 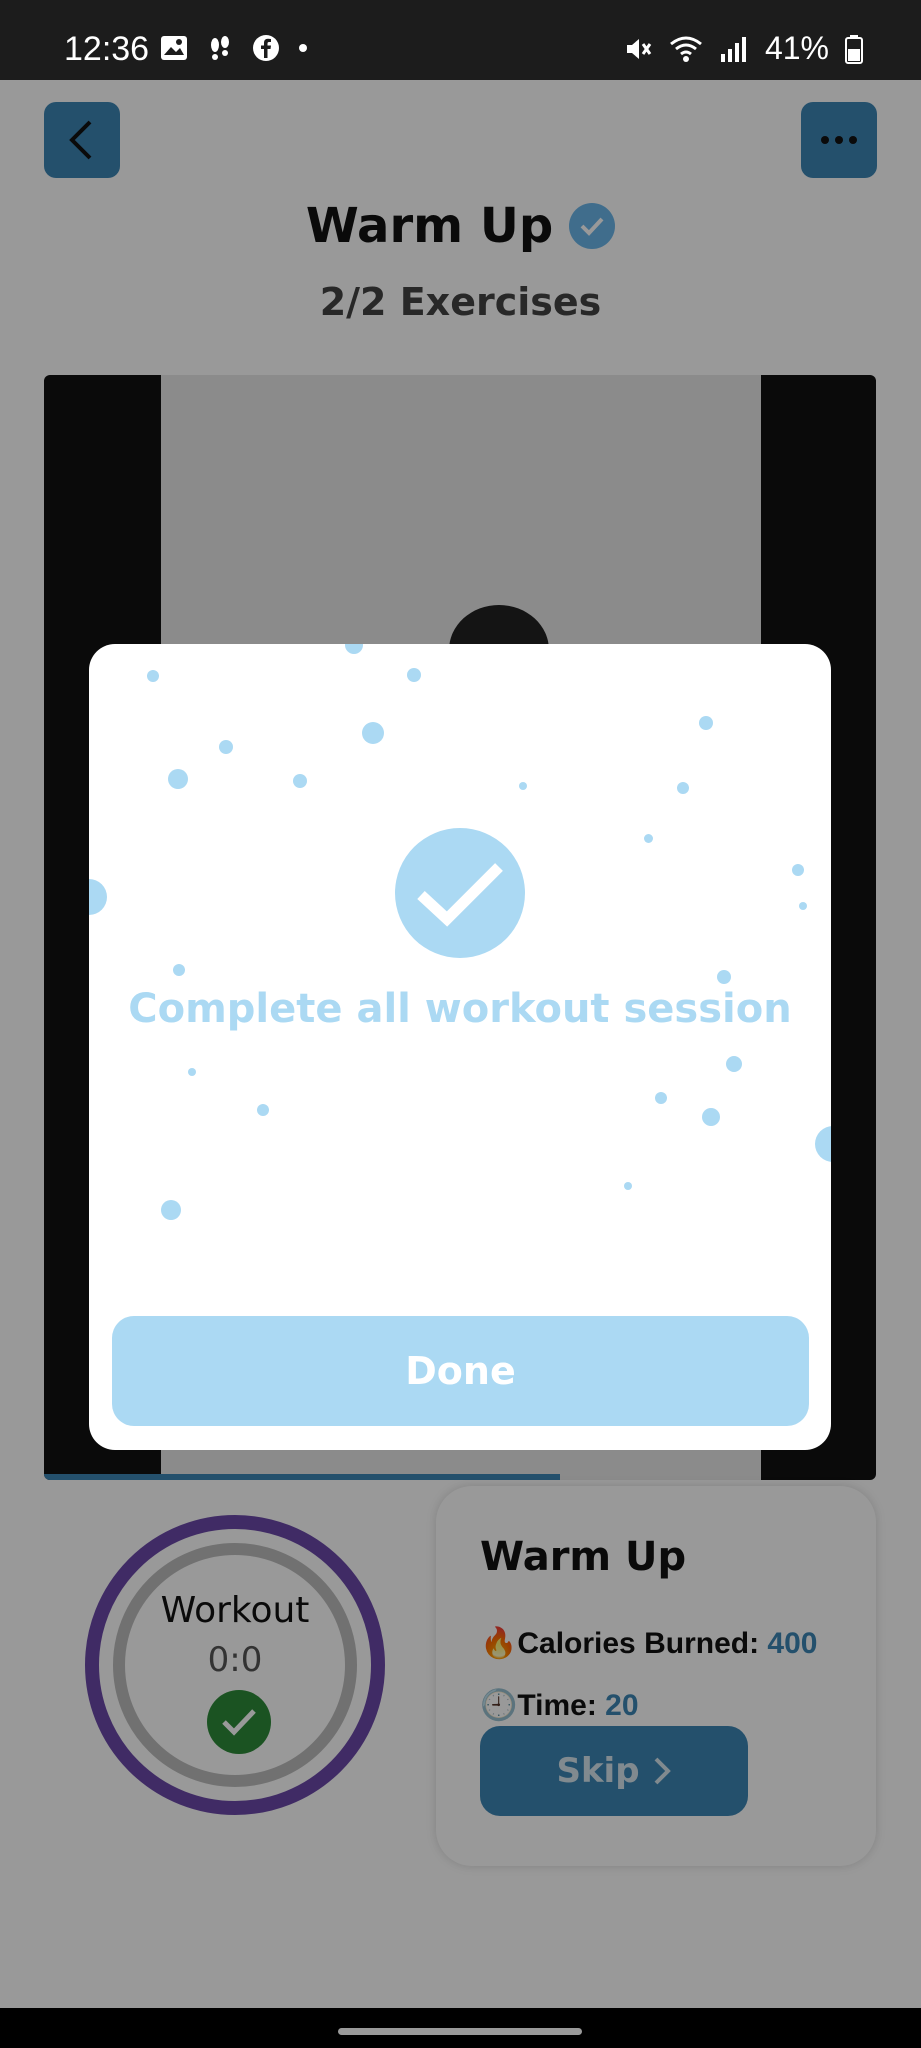 I want to click on dot-icon, so click(x=303, y=48).